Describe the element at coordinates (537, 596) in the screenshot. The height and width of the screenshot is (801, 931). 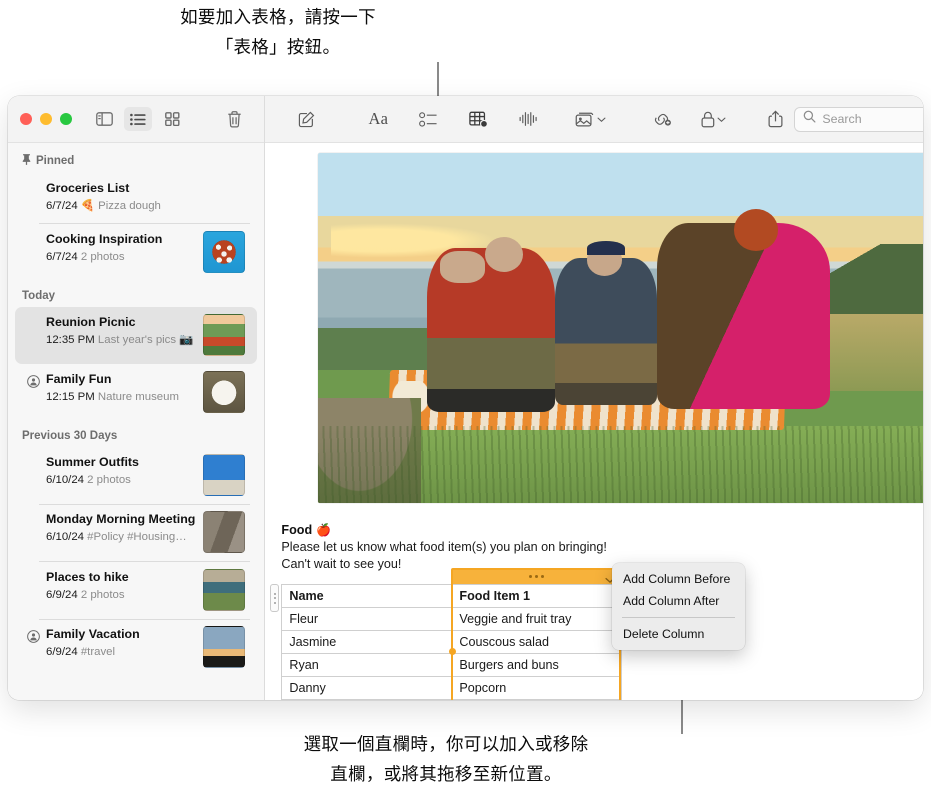
I see `table-header-cell: Food Item 1` at that location.